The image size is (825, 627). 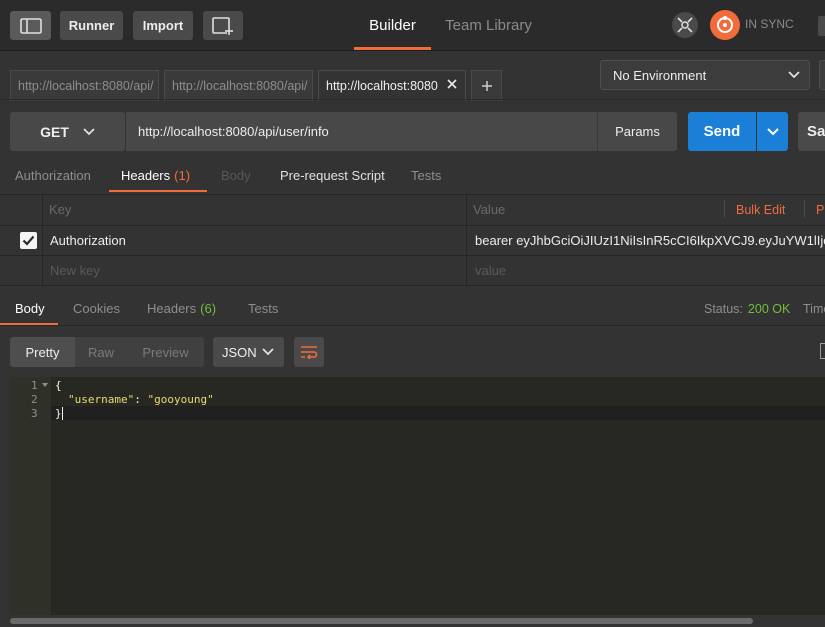 What do you see at coordinates (637, 131) in the screenshot?
I see `params-button: Params` at bounding box center [637, 131].